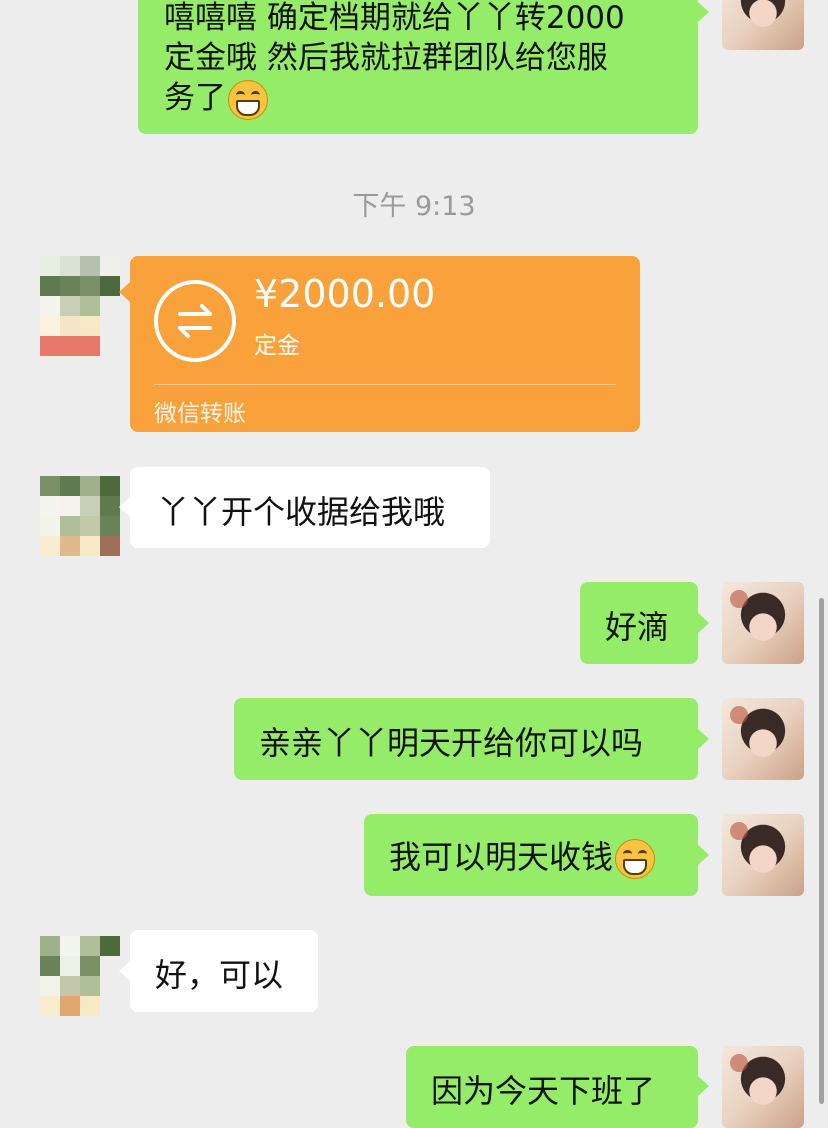 Image resolution: width=828 pixels, height=1128 pixels. What do you see at coordinates (195, 321) in the screenshot?
I see `transfer-arrows-icon` at bounding box center [195, 321].